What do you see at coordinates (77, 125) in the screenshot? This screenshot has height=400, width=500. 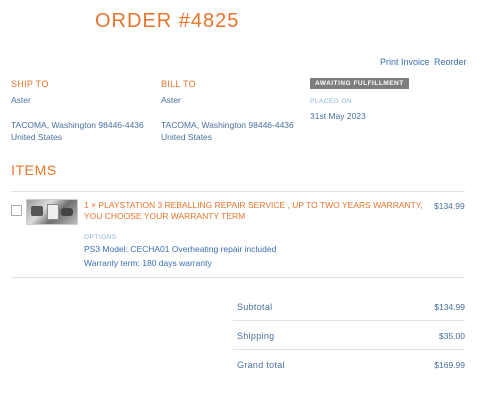 I see `ship-to-address: TACOMA, Washington 98446-4436` at bounding box center [77, 125].